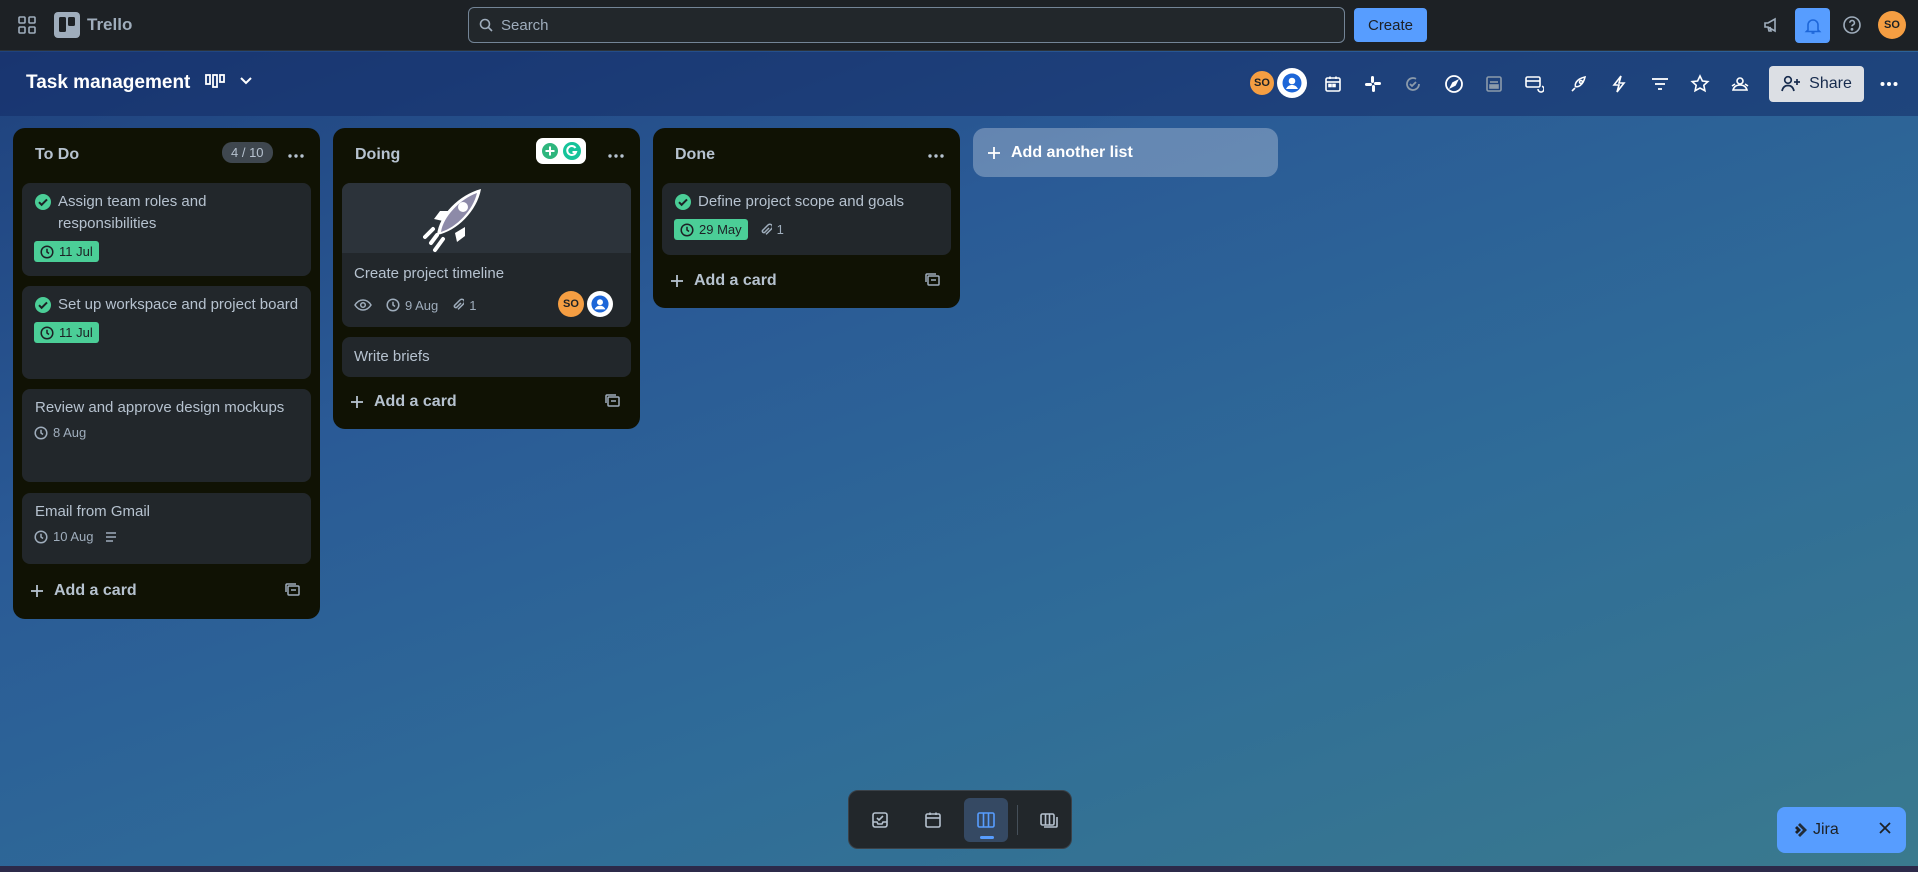 Image resolution: width=1918 pixels, height=872 pixels. I want to click on calendar-powerup-icon, so click(1333, 84).